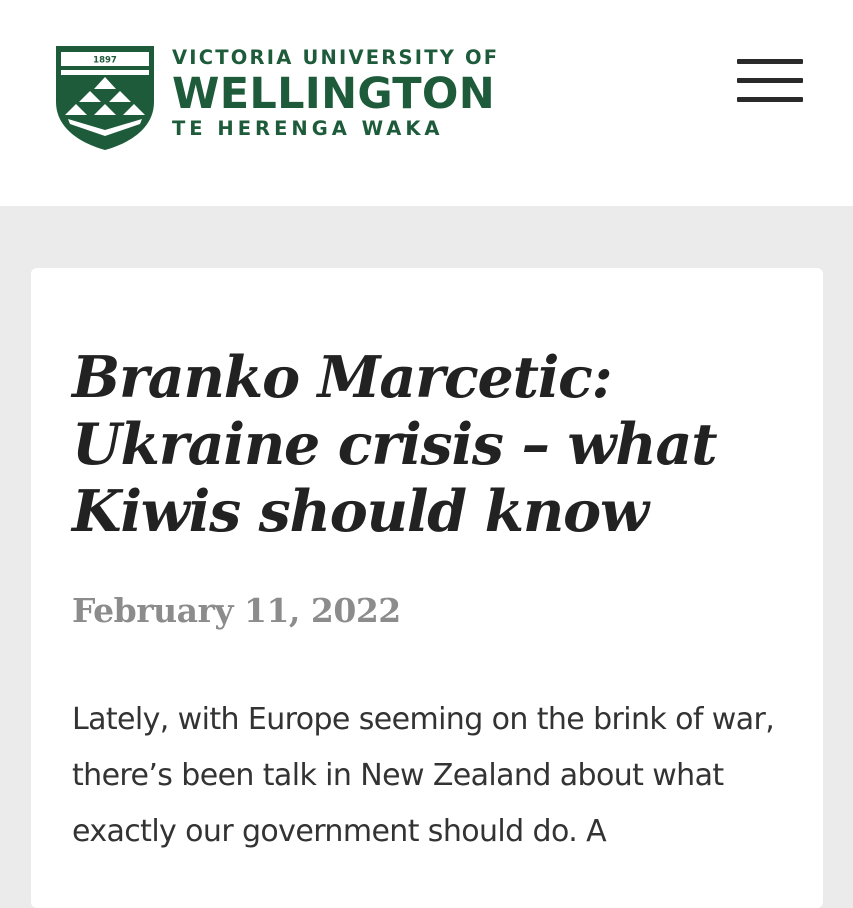 The image size is (853, 908). Describe the element at coordinates (308, 128) in the screenshot. I see `wordmark-line-te-herenga-waka: TE HERENGA WAKA` at that location.